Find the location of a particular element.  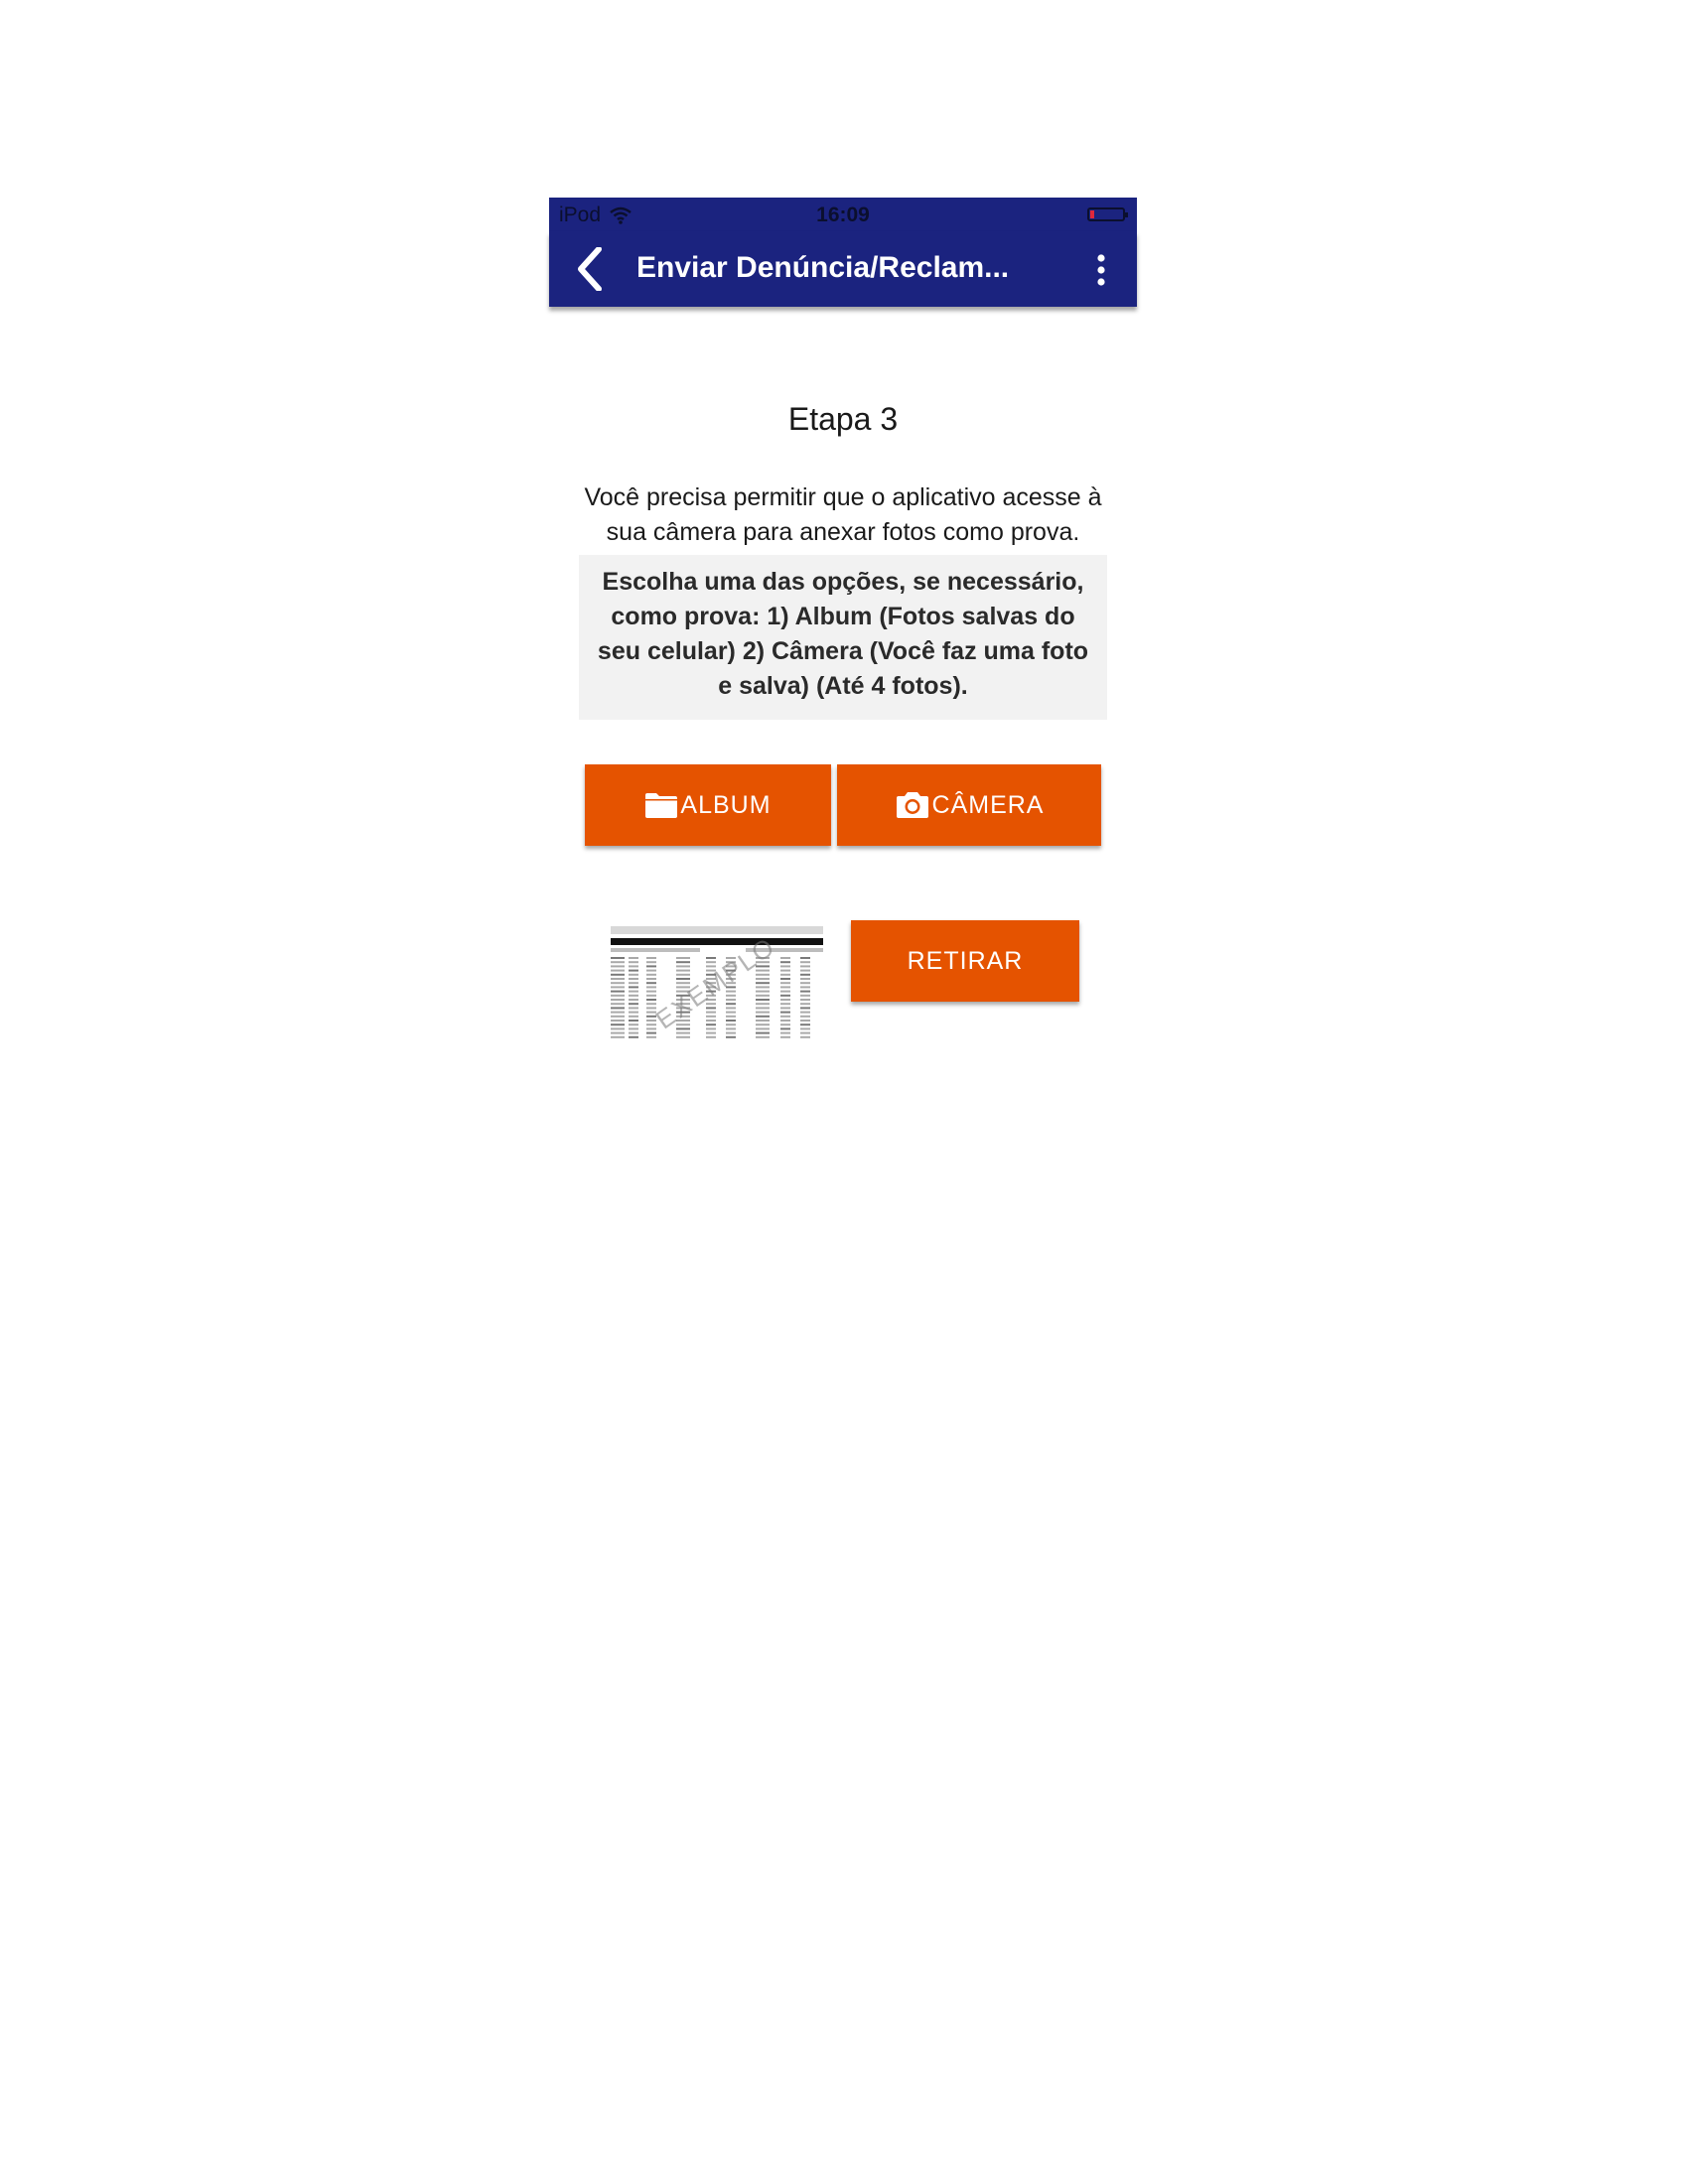

back-button is located at coordinates (591, 269).